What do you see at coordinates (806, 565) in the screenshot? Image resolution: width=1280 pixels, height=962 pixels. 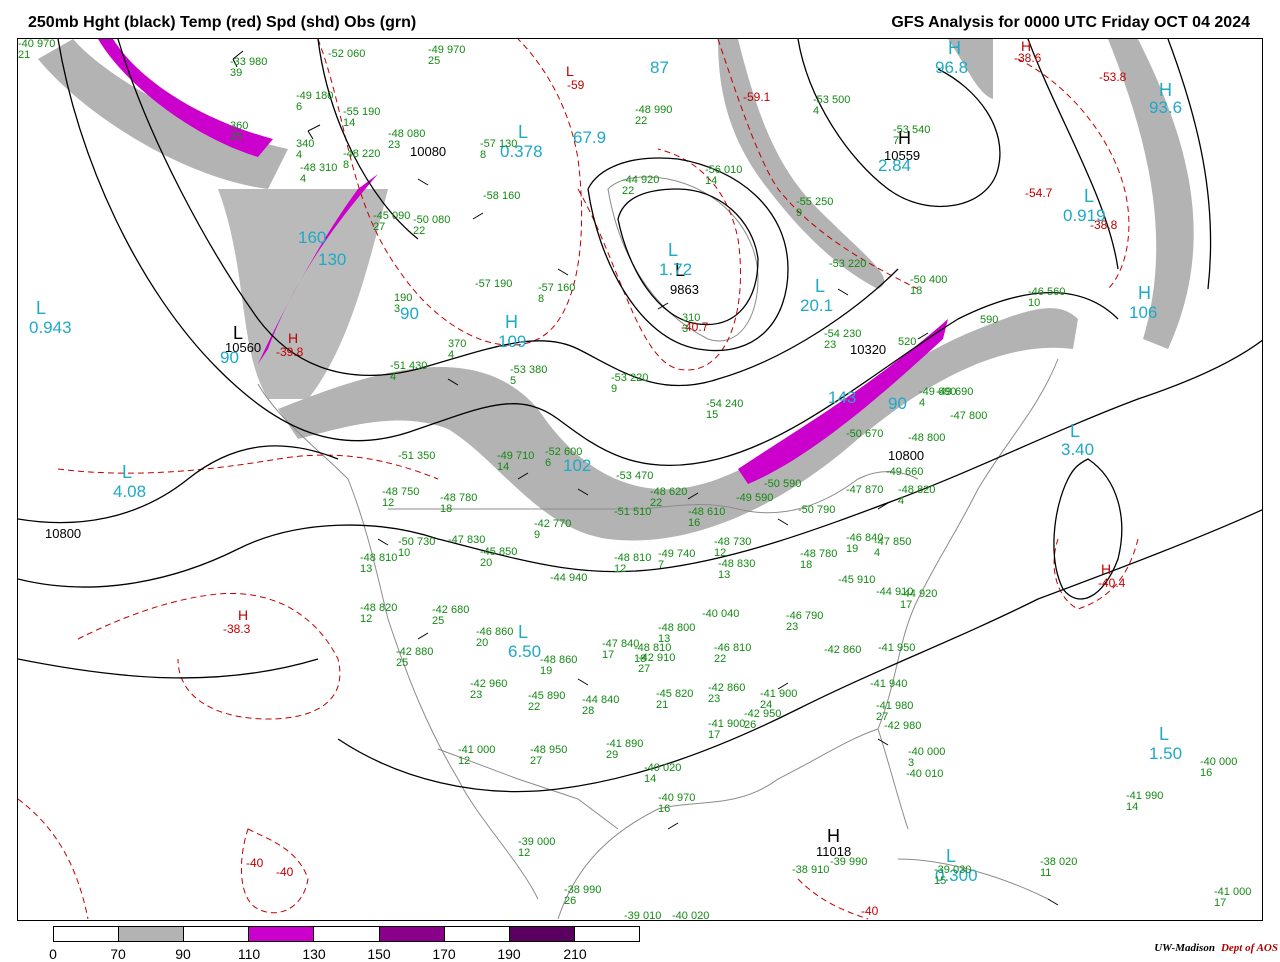 I see `station-dewpoint-depression: 18` at bounding box center [806, 565].